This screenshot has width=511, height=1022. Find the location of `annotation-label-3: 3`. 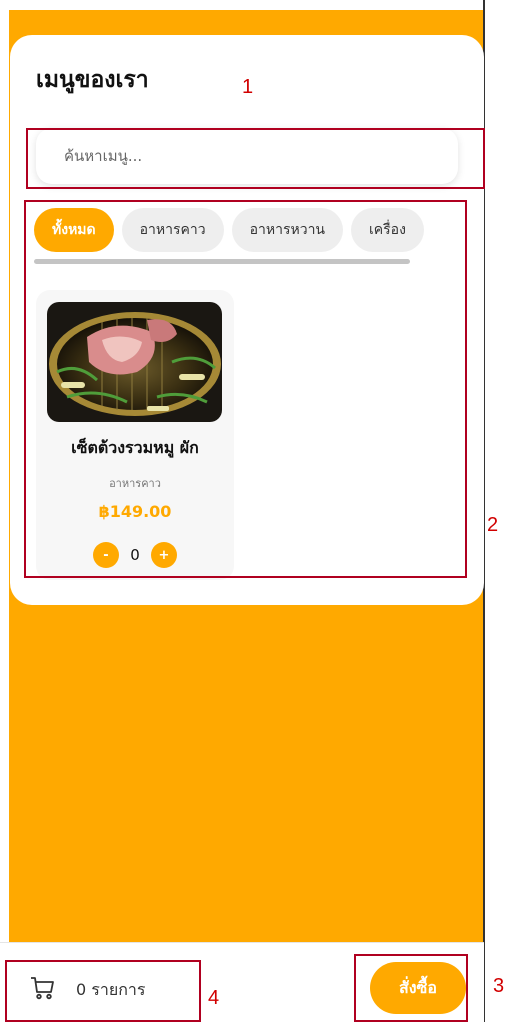

annotation-label-3: 3 is located at coordinates (499, 986).